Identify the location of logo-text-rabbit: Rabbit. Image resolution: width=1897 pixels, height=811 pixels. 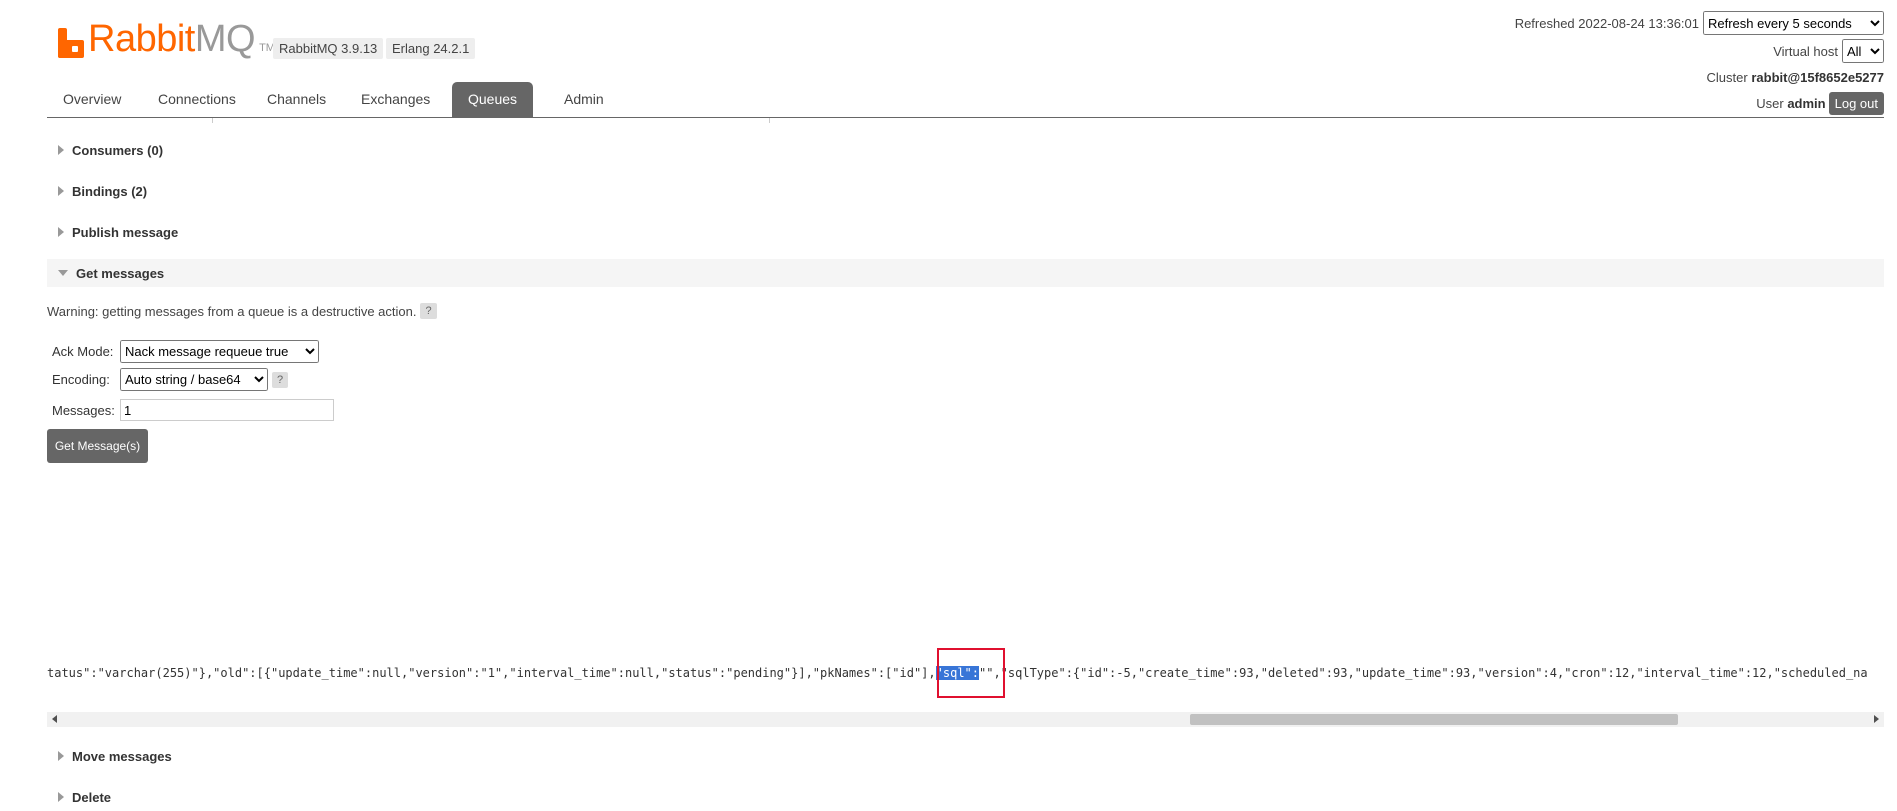
(141, 39).